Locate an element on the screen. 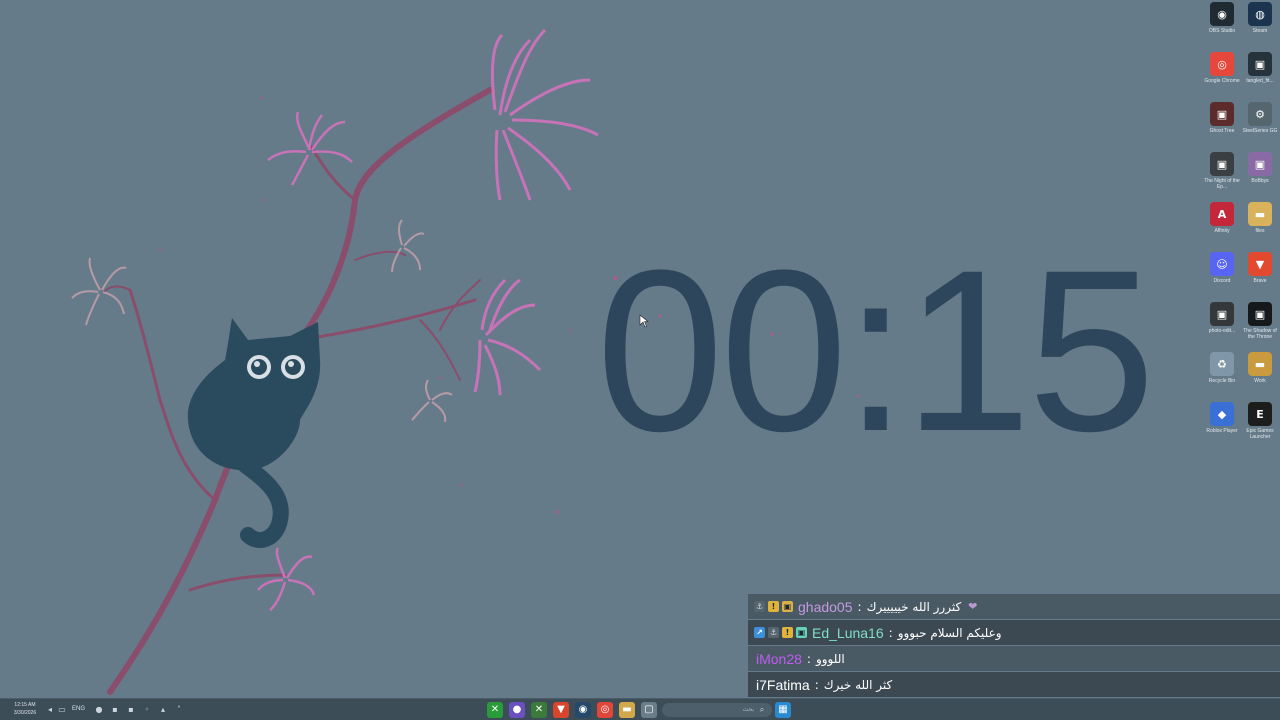 The image size is (1280, 720). file-explorer-icon: ▬ is located at coordinates (627, 710).